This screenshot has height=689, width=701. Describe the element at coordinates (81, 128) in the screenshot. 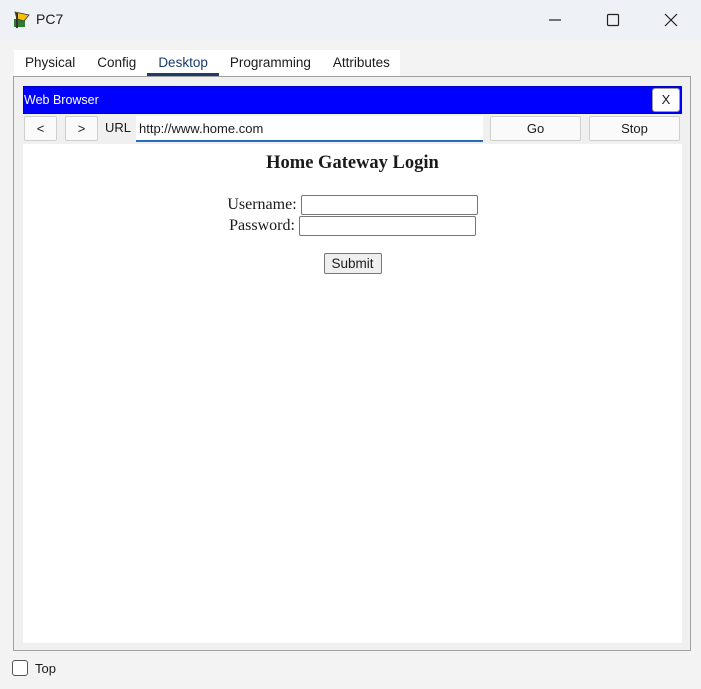

I see `forward-button: >` at that location.